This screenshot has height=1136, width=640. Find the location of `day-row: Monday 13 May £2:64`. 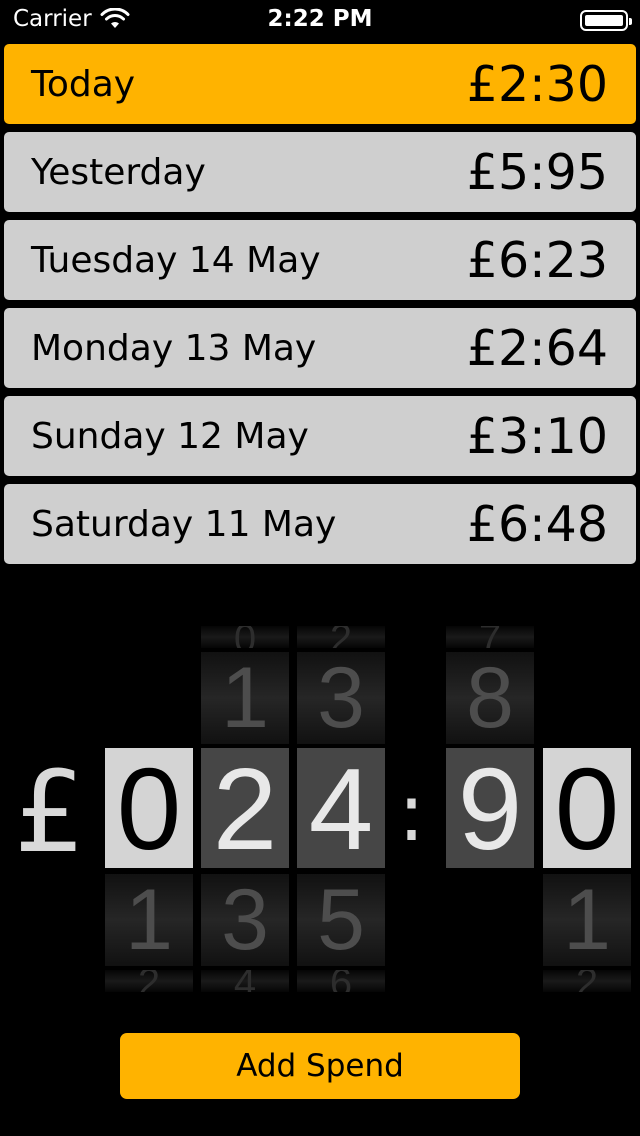

day-row: Monday 13 May £2:64 is located at coordinates (320, 348).